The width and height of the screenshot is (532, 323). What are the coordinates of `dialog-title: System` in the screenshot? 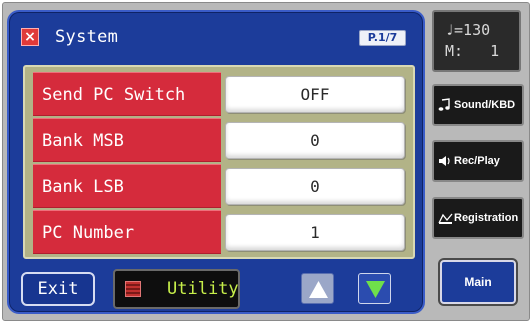 It's located at (87, 37).